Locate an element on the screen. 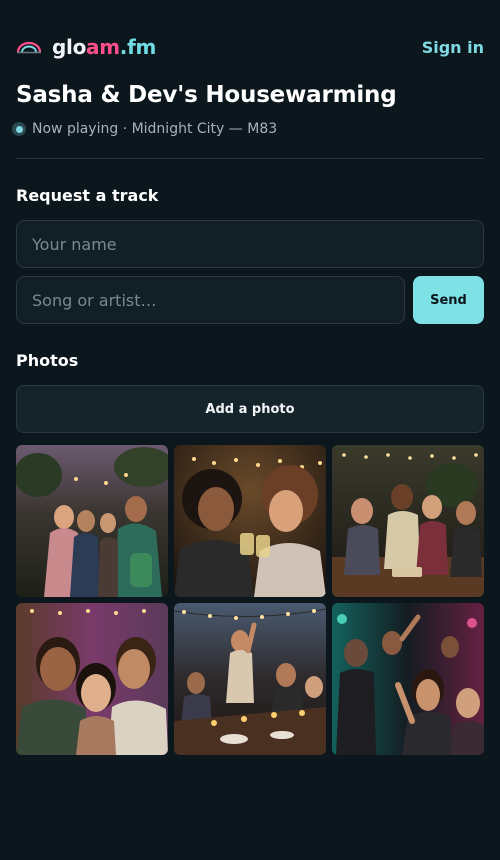 The height and width of the screenshot is (860, 500). now-playing-status: Now playing · Midnight City — M83 is located at coordinates (144, 129).